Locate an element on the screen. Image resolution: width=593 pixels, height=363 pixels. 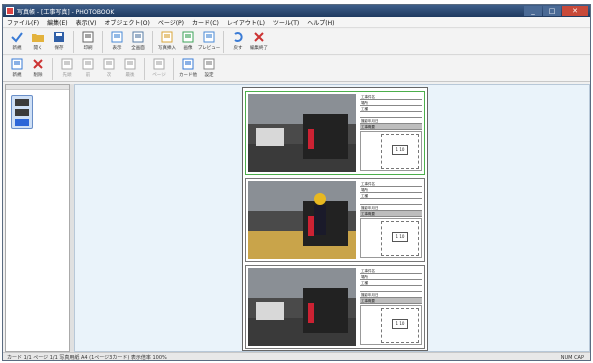
check-icon is located at coordinates (17, 37).